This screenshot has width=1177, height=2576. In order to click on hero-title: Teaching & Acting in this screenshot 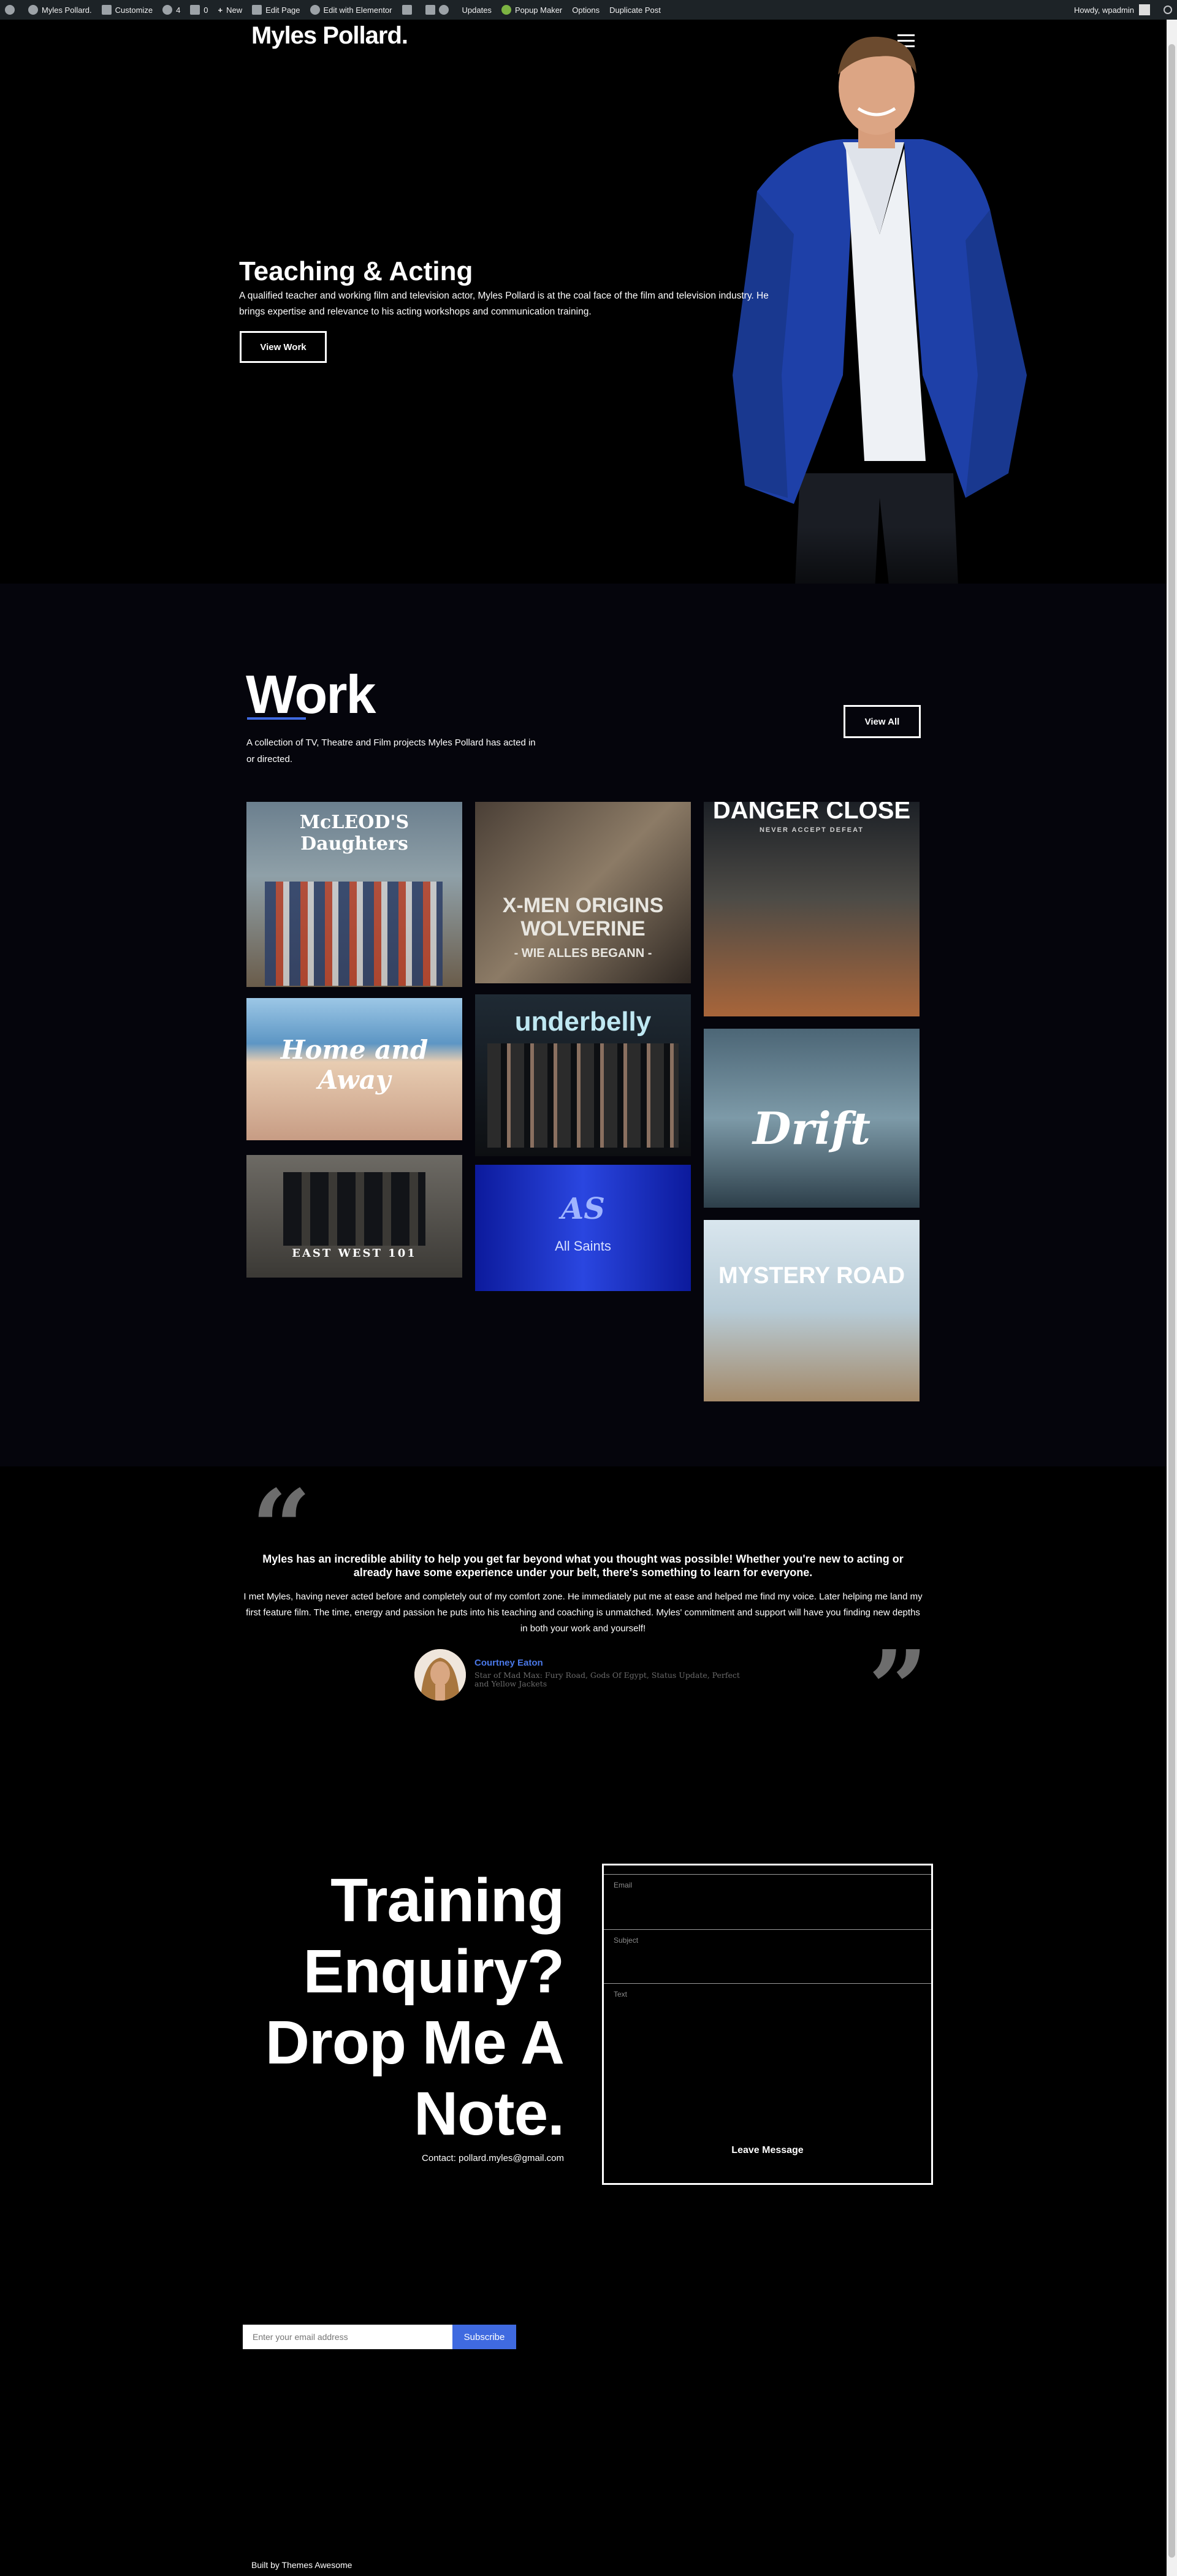, I will do `click(356, 271)`.